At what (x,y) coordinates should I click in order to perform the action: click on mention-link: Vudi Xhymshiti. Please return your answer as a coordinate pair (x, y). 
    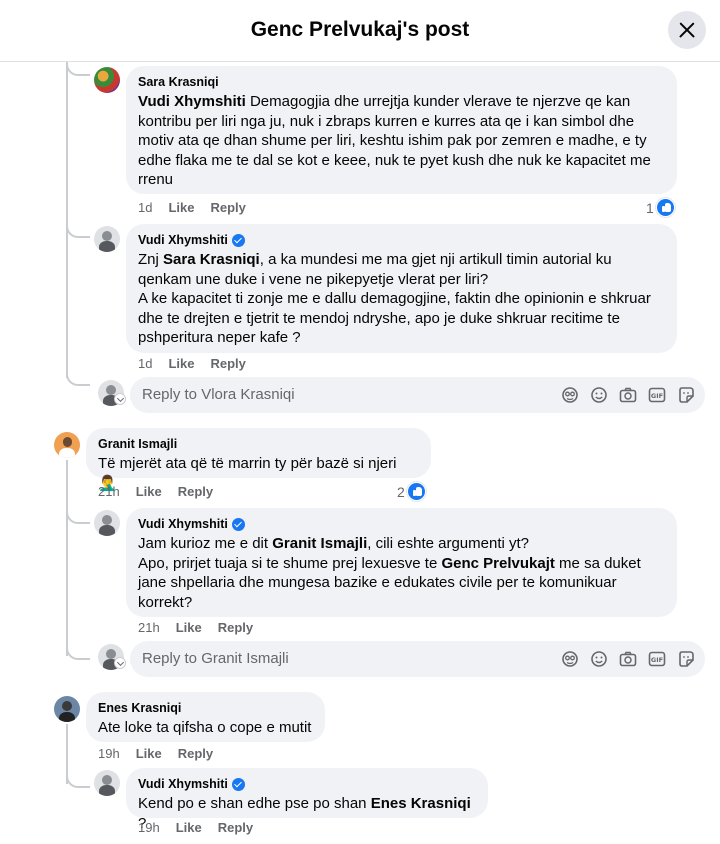
    Looking at the image, I should click on (192, 101).